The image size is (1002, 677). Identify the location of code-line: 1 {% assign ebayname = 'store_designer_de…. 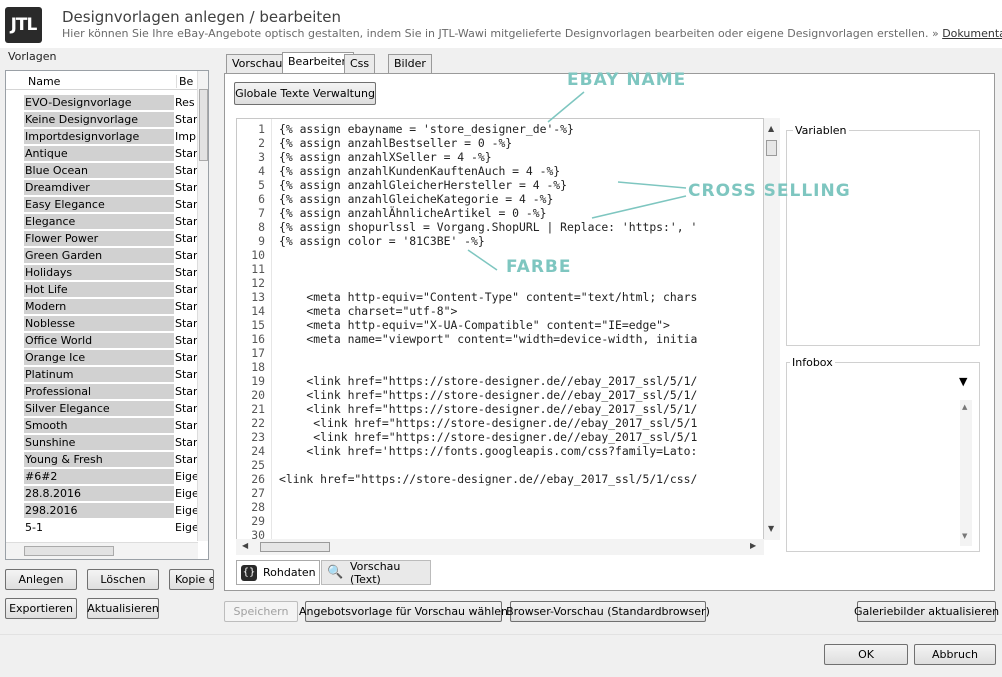
(500, 129).